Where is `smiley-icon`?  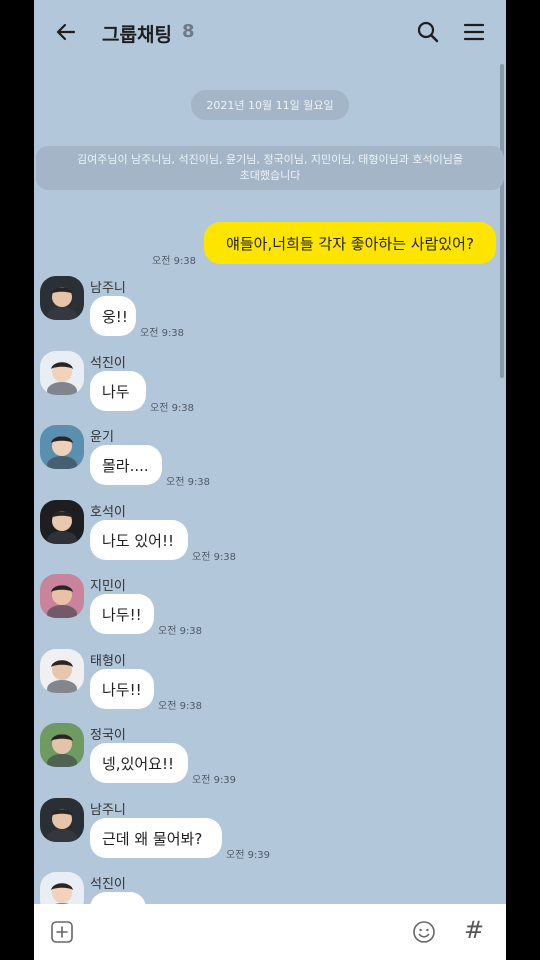
smiley-icon is located at coordinates (424, 932).